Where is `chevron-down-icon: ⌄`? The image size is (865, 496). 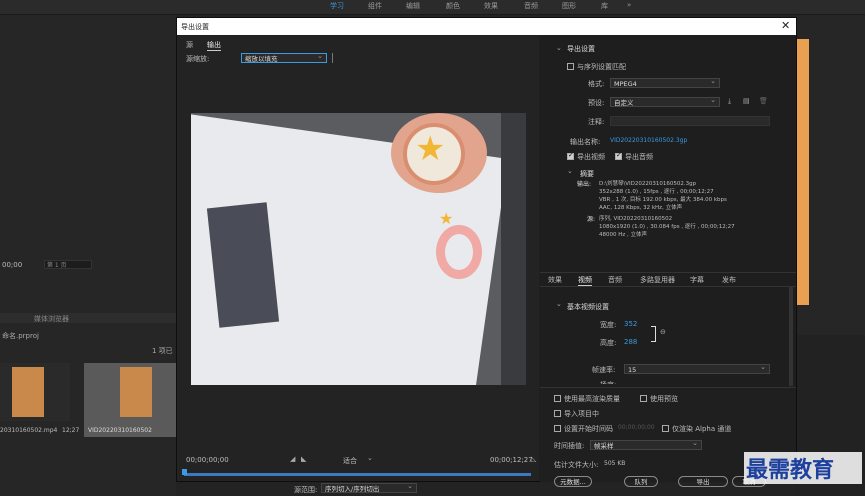
chevron-down-icon: ⌄ is located at coordinates (370, 458).